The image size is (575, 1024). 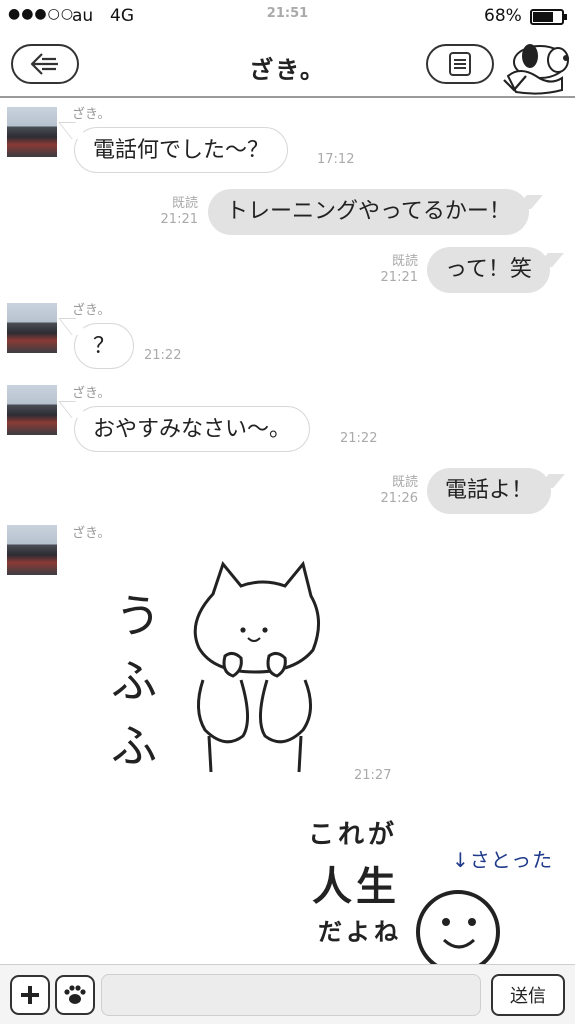 What do you see at coordinates (353, 835) in the screenshot?
I see `sticker-text: これが` at bounding box center [353, 835].